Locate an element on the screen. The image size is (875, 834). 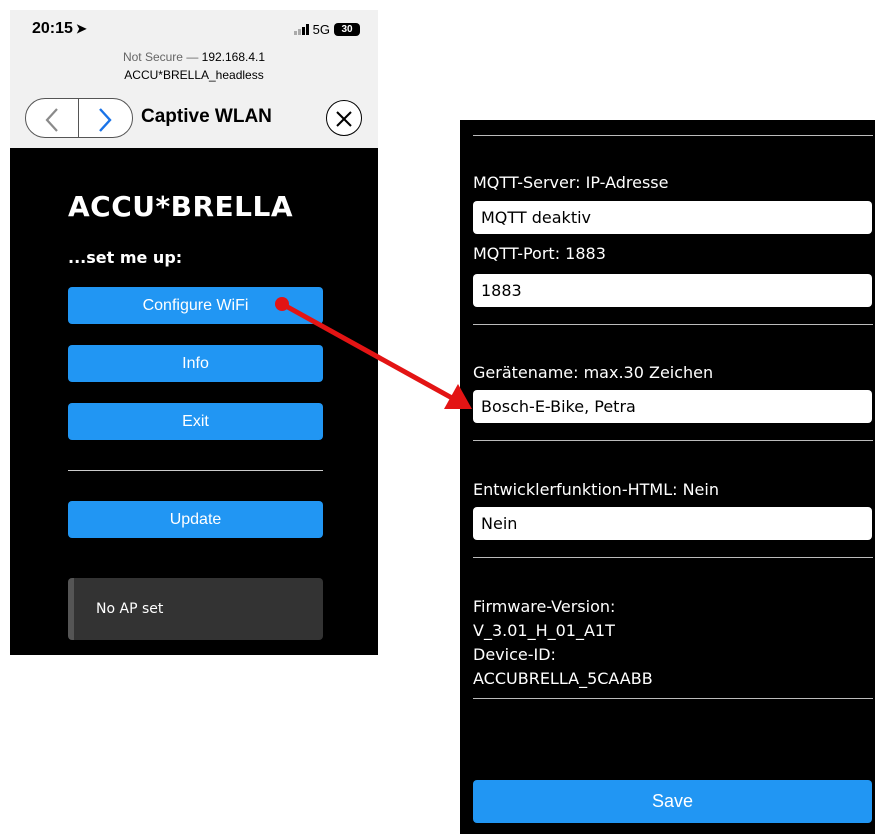
status-bar: 20:15 ➤ 5G 30 is located at coordinates (194, 30).